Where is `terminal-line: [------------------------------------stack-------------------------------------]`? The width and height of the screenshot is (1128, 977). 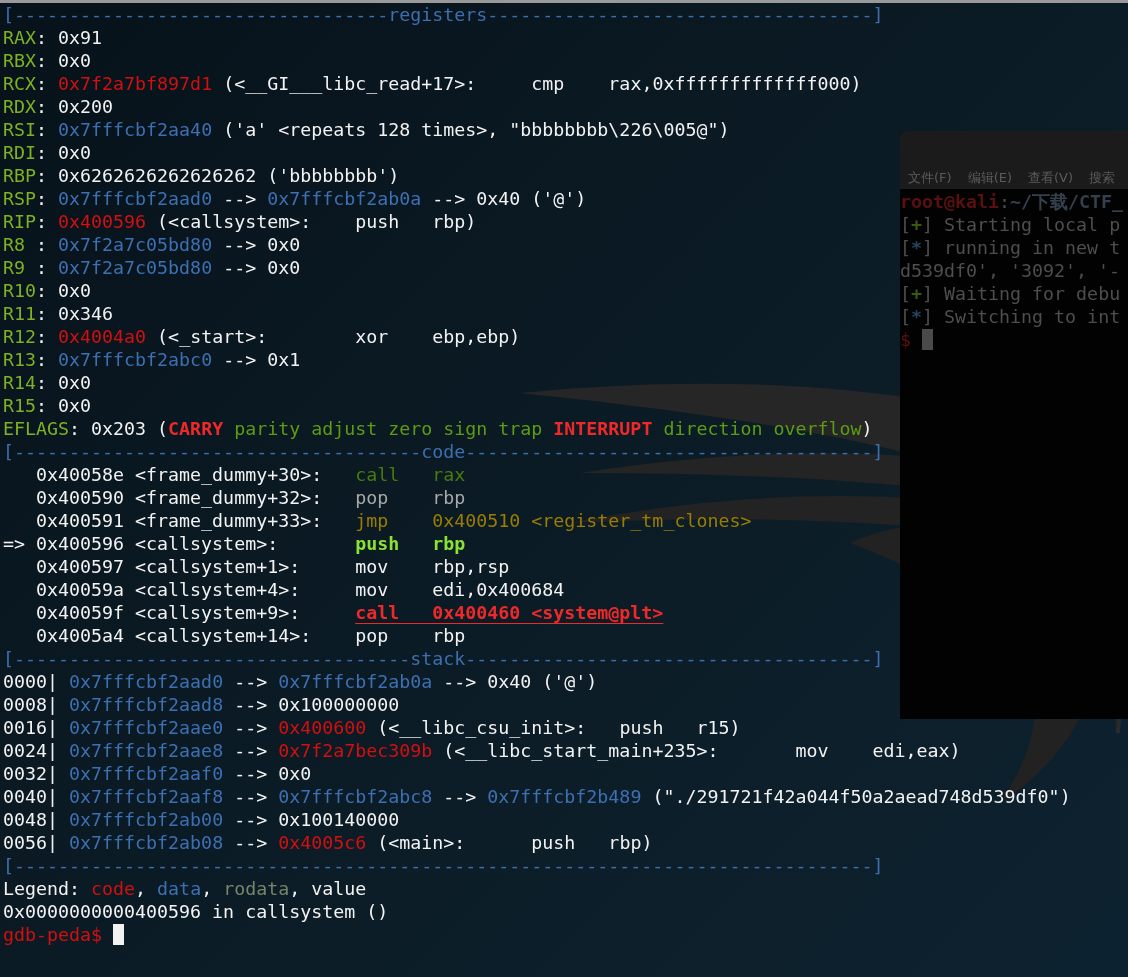
terminal-line: [------------------------------------stack-------------------------------------] is located at coordinates (443, 658).